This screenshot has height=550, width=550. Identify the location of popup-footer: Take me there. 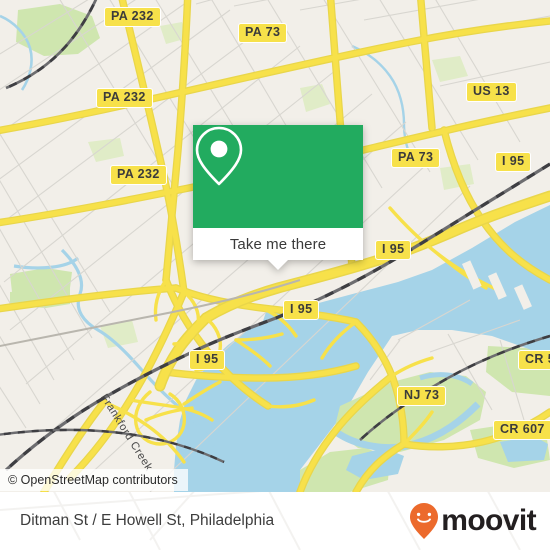
(278, 249).